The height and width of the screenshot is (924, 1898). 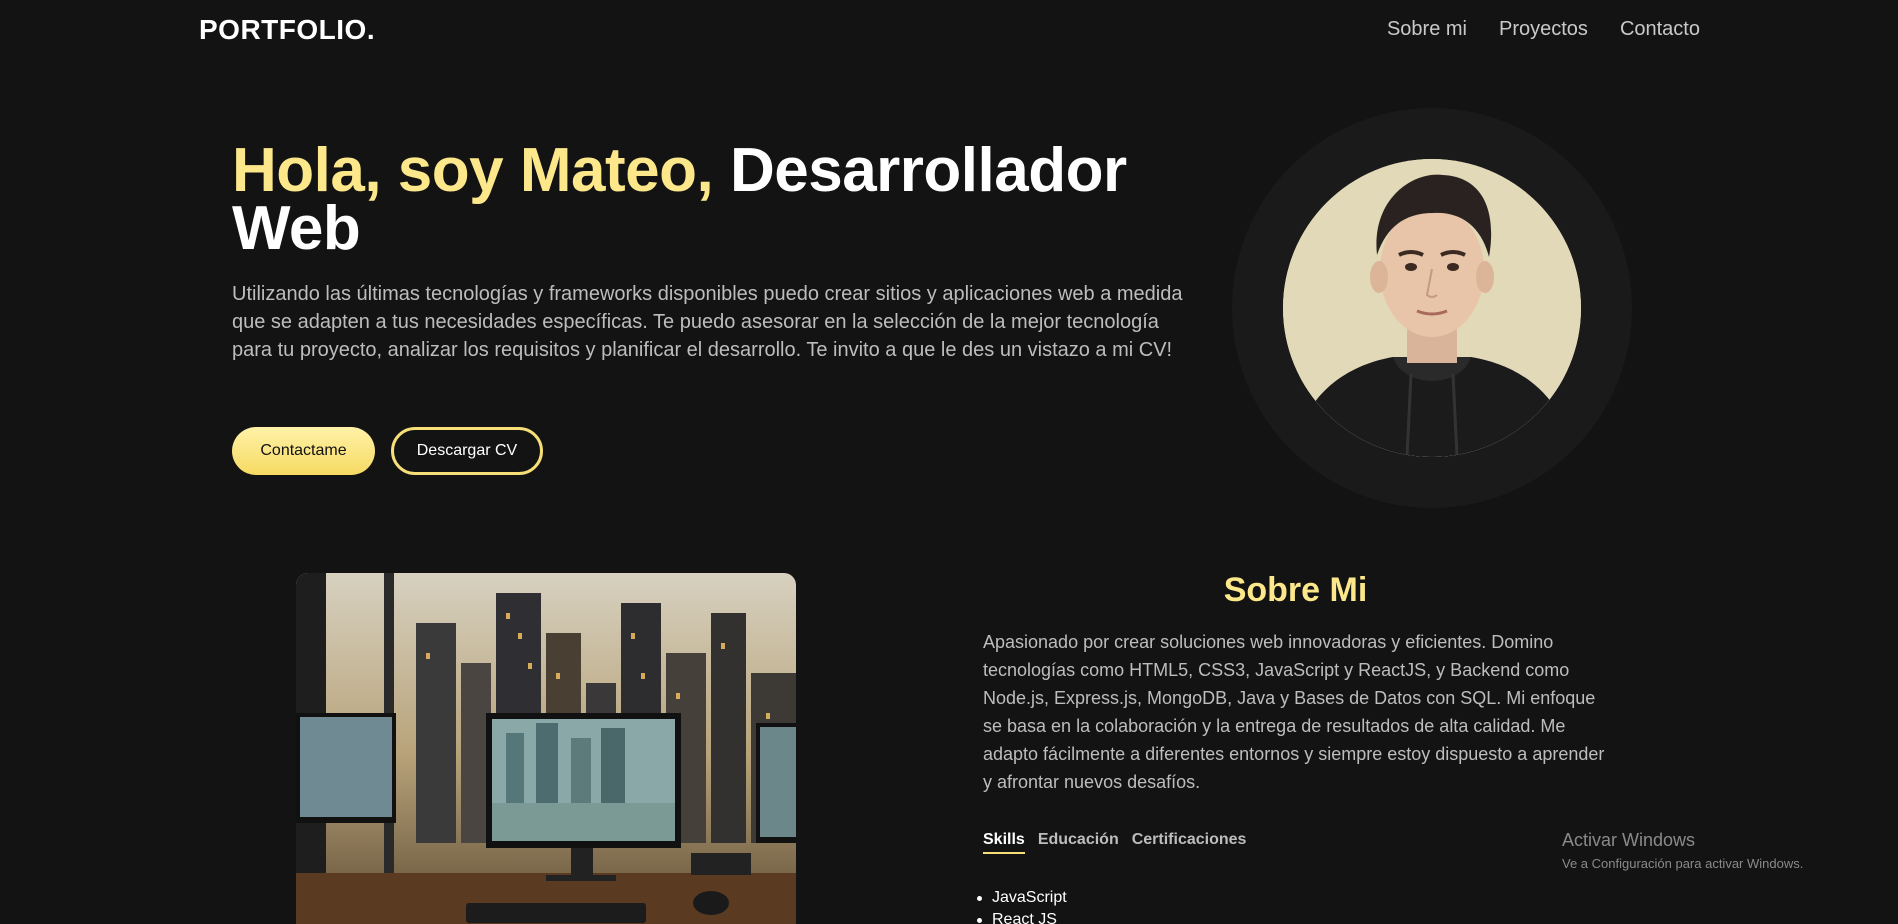 I want to click on tab-skills: Skills, so click(x=1004, y=842).